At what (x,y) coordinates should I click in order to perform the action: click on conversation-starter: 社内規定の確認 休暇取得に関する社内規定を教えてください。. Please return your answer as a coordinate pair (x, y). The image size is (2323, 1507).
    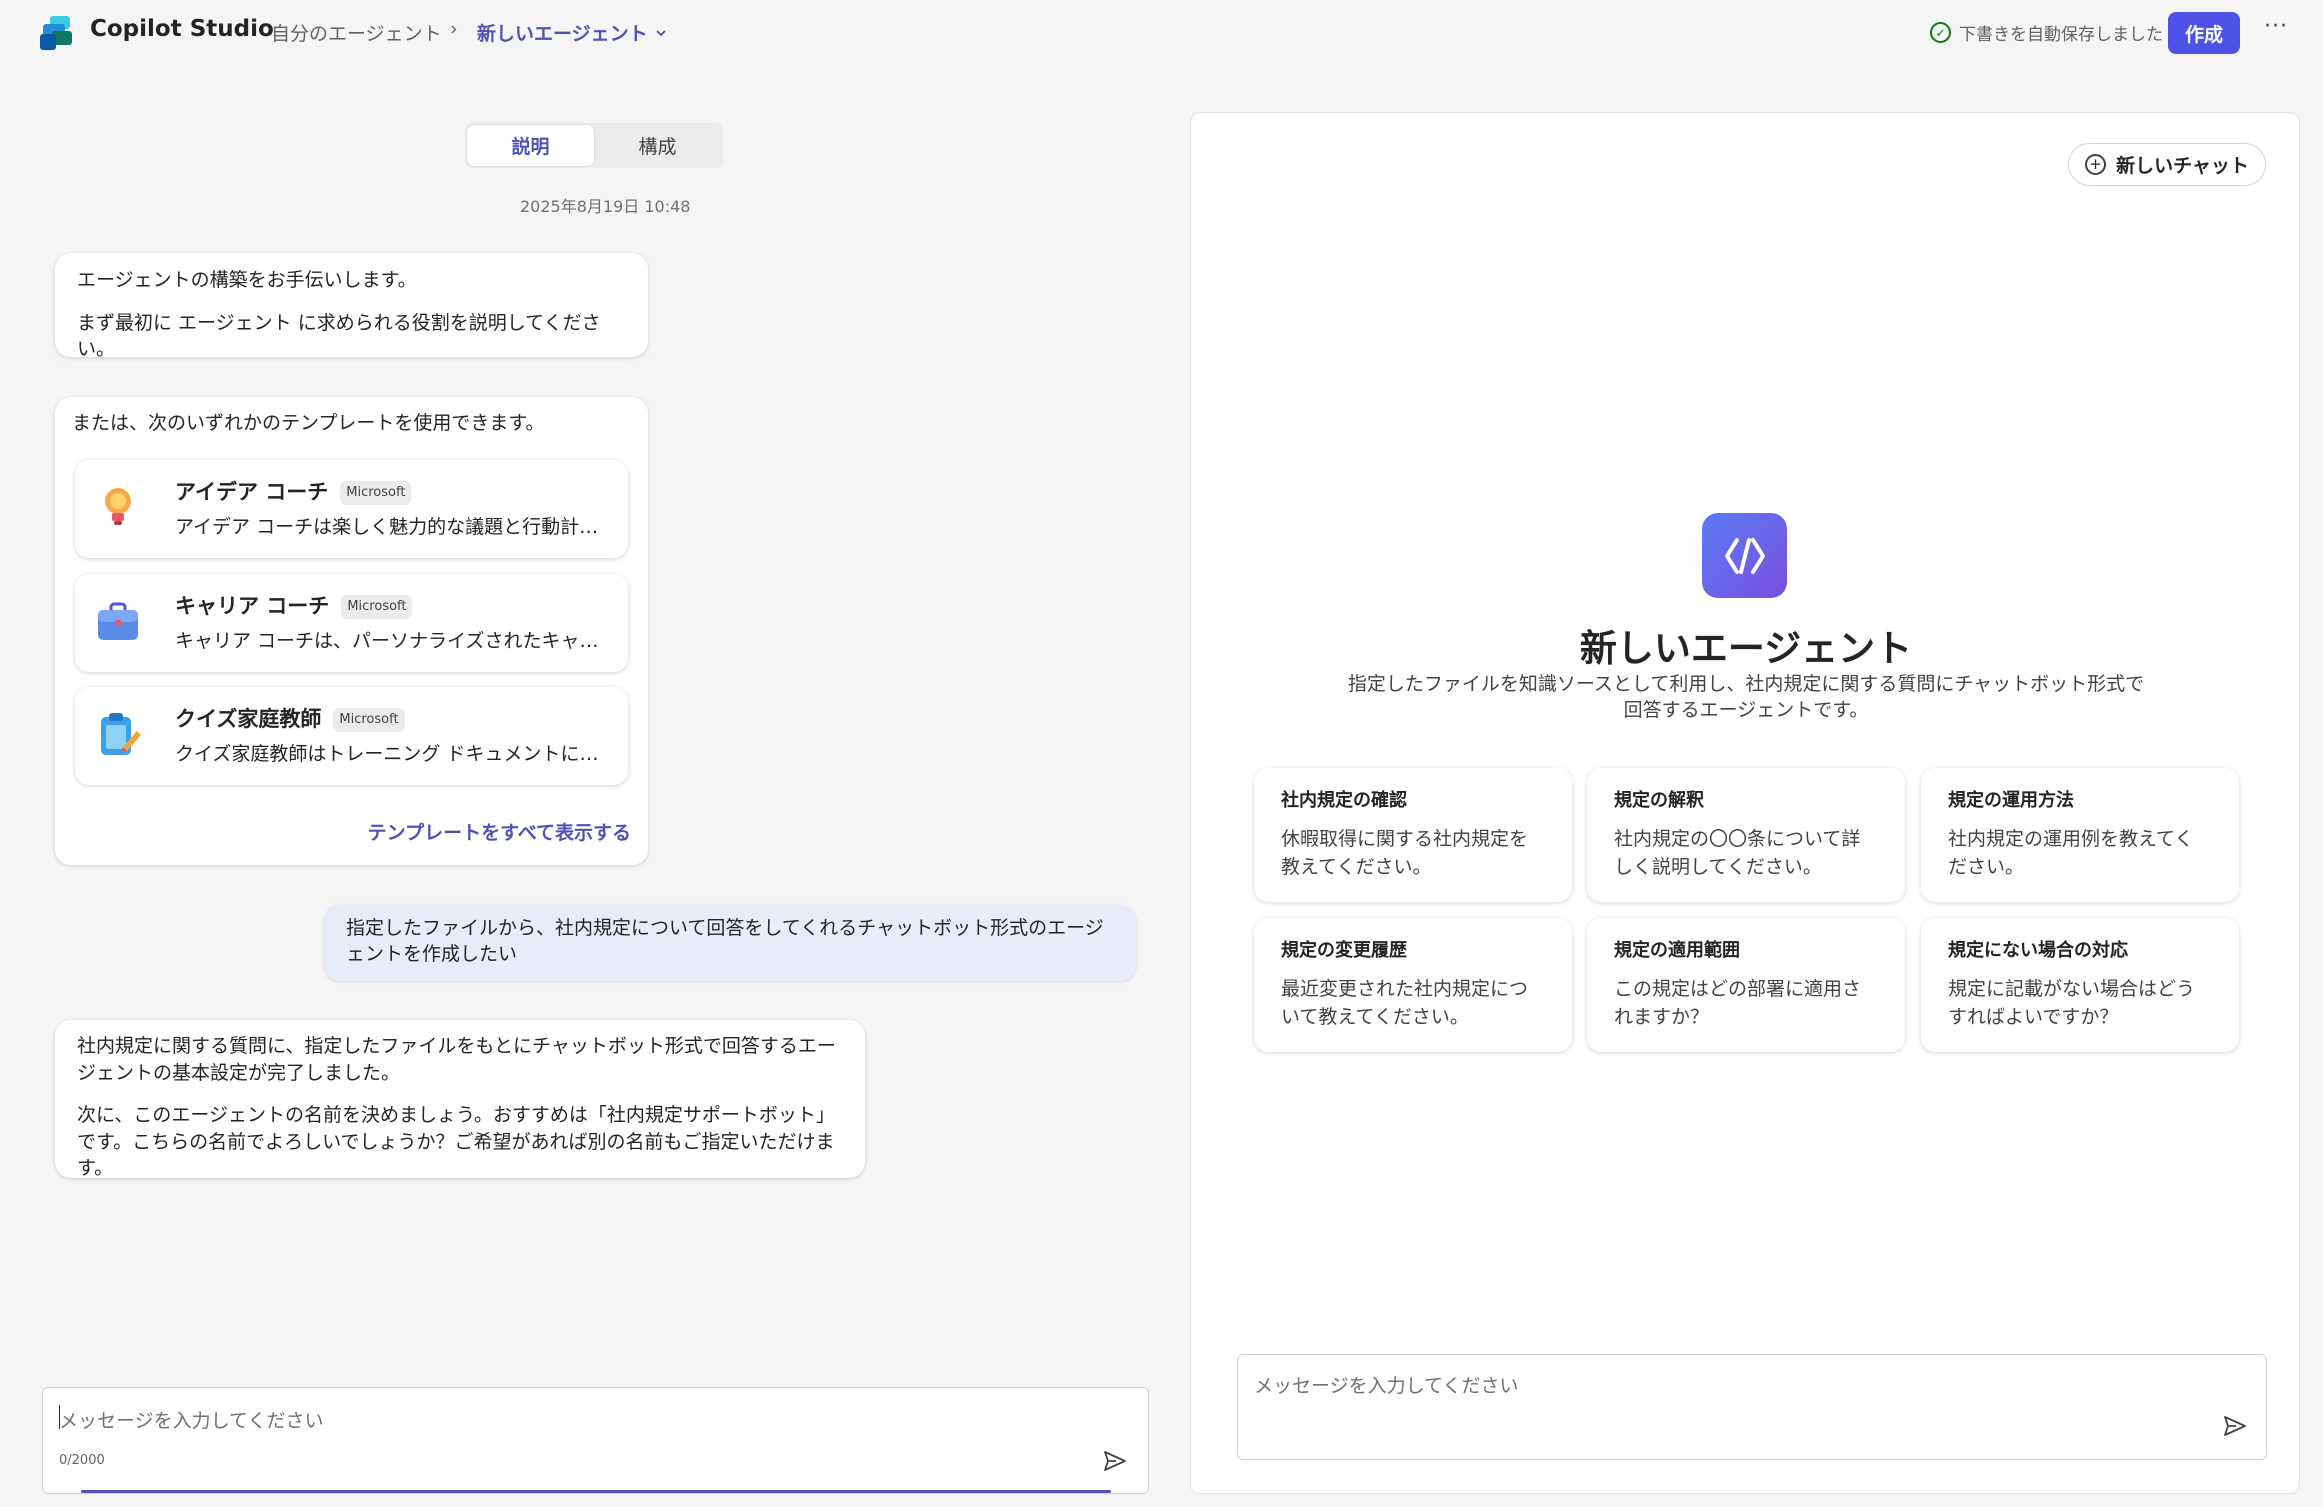
    Looking at the image, I should click on (1413, 835).